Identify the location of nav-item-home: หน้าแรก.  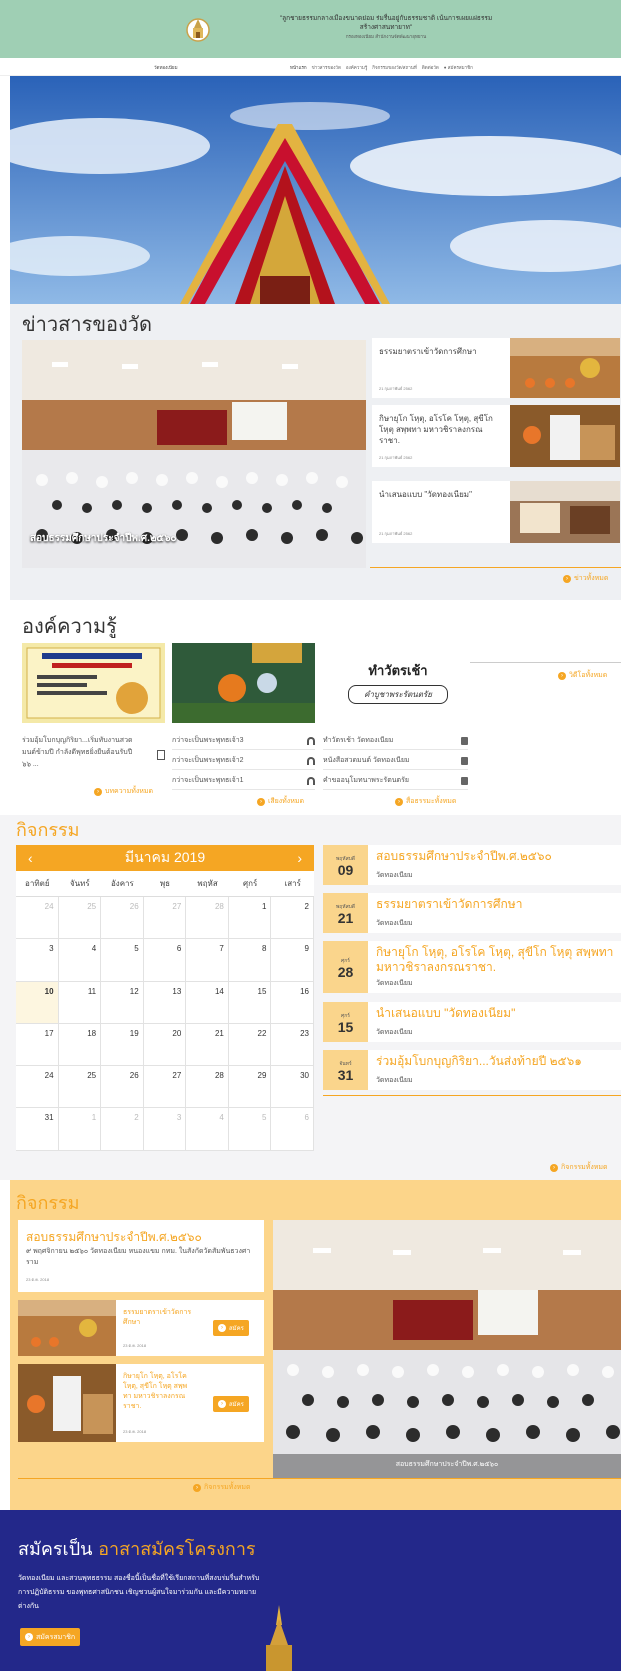
(298, 67).